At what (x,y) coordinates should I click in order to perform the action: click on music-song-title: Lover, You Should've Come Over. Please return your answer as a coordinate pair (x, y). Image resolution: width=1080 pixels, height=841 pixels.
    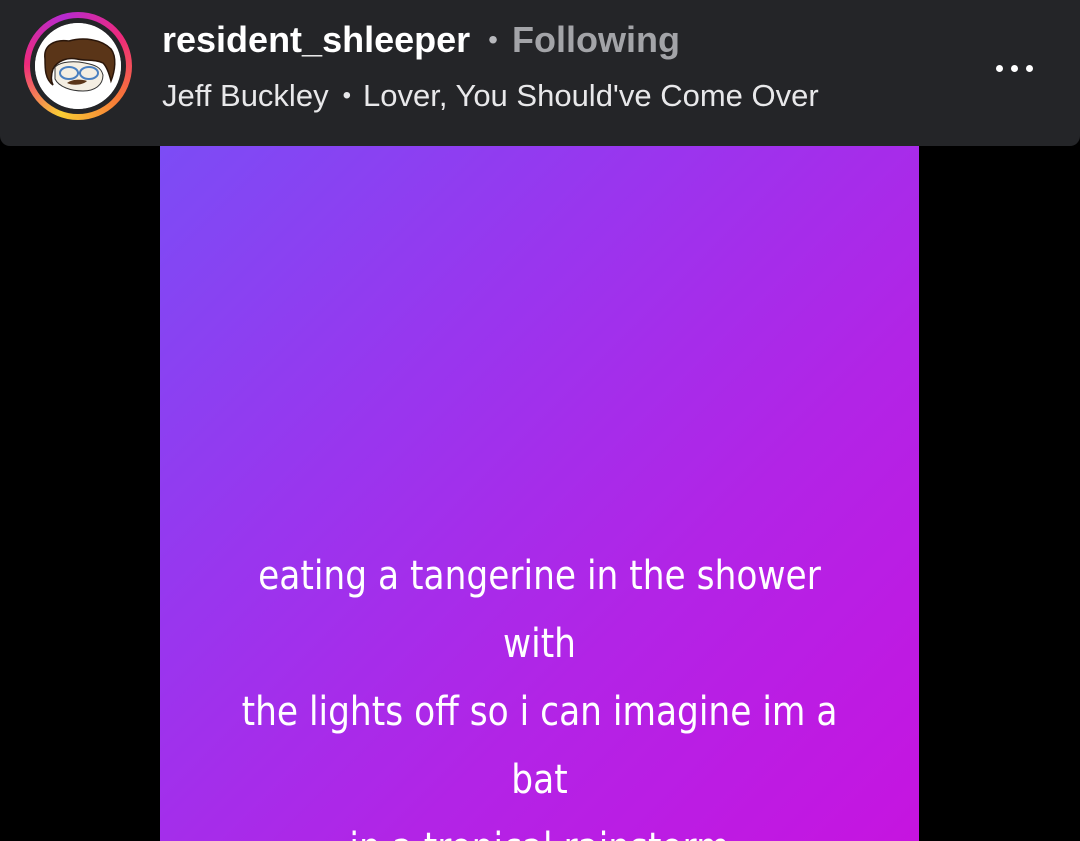
    Looking at the image, I should click on (590, 95).